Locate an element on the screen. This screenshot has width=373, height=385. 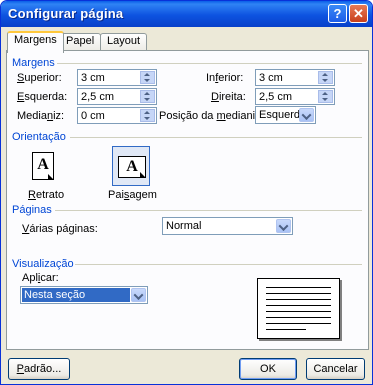
tab-layout: Layout is located at coordinates (124, 42).